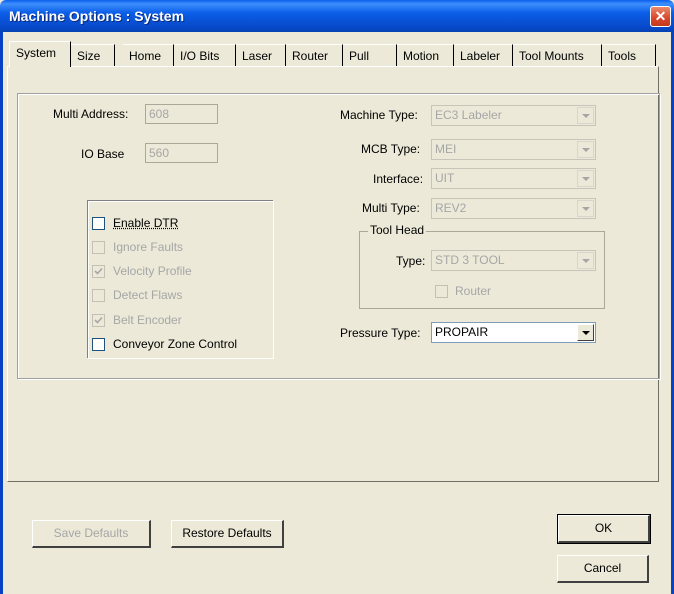 The height and width of the screenshot is (594, 674). What do you see at coordinates (468, 115) in the screenshot?
I see `machine-type-value: EC3 Labeler` at bounding box center [468, 115].